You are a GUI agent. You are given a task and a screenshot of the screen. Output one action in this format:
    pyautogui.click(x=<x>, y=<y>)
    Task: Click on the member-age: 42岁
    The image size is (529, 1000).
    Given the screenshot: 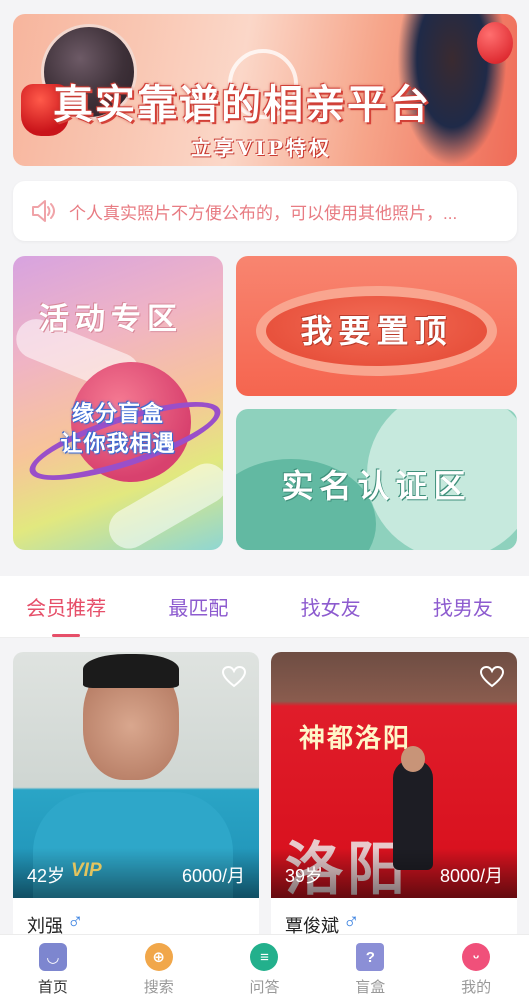 What is the action you would take?
    pyautogui.click(x=46, y=876)
    